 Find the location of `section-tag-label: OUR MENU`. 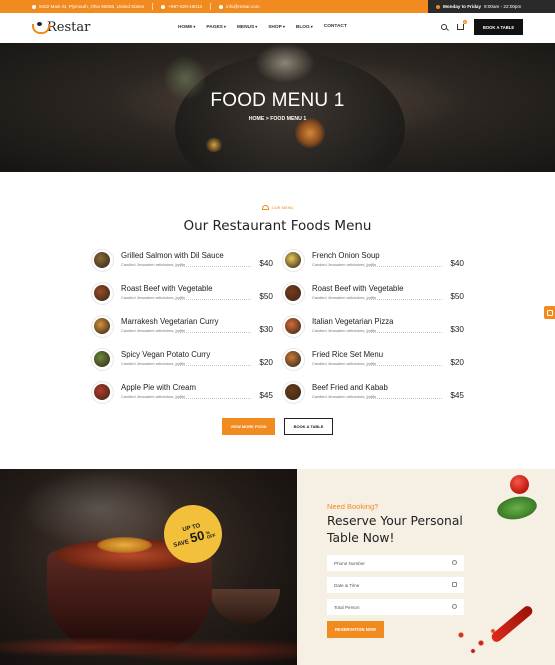

section-tag-label: OUR MENU is located at coordinates (282, 207).